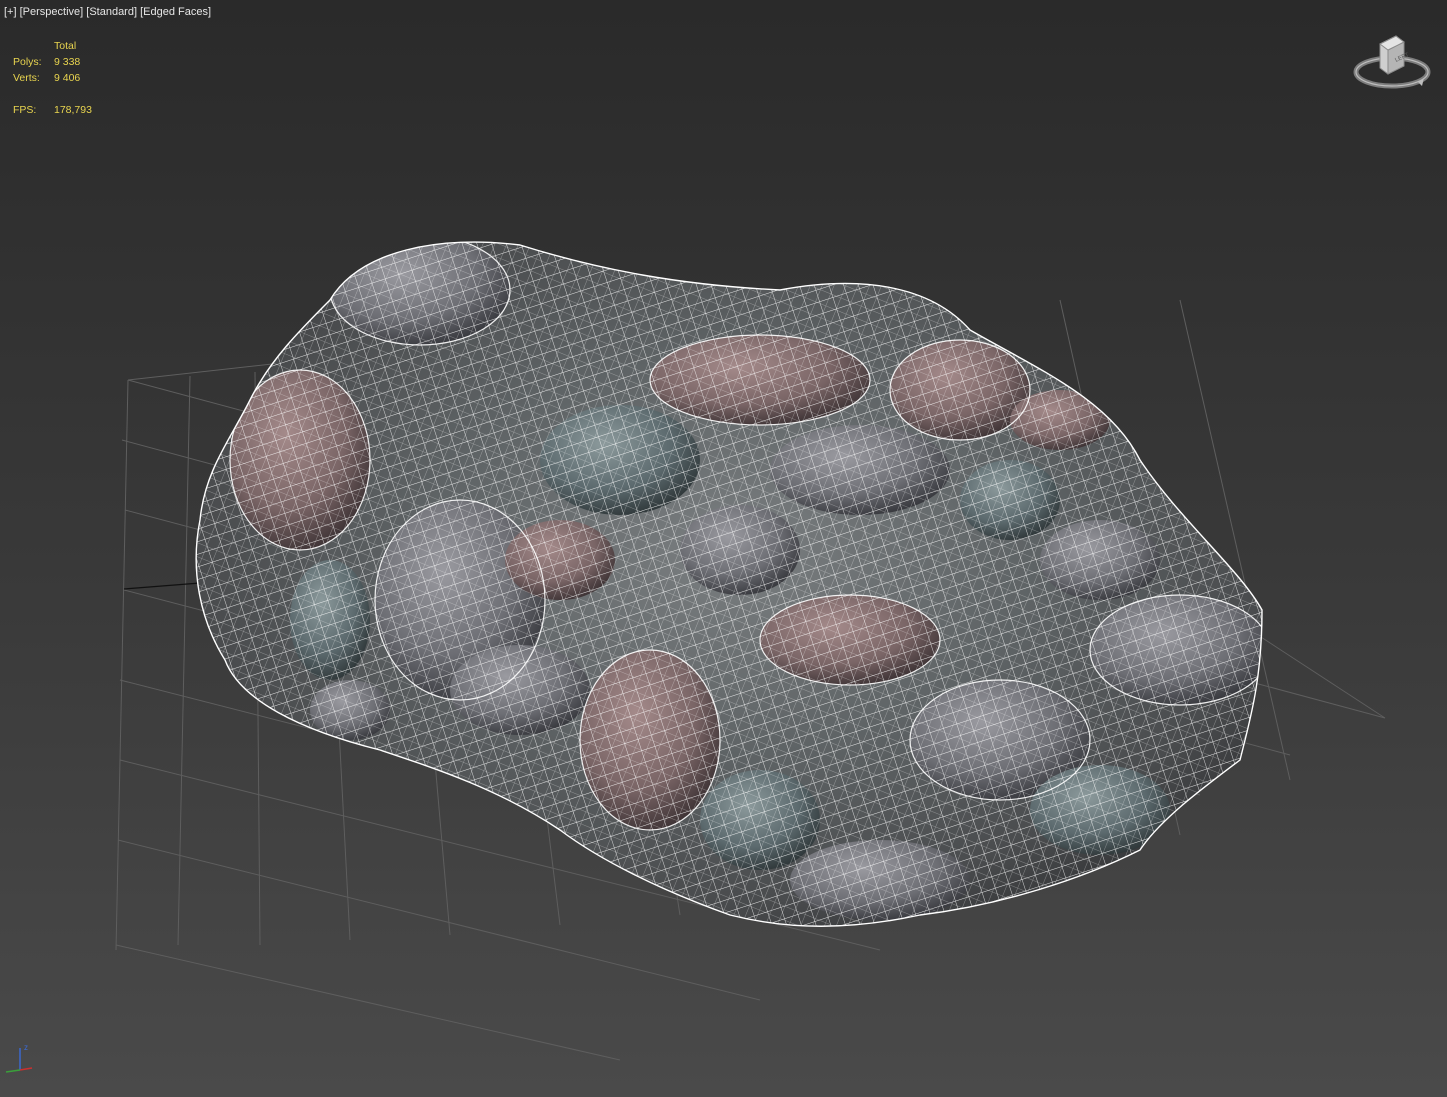 The height and width of the screenshot is (1097, 1447). Describe the element at coordinates (67, 62) in the screenshot. I see `polys-value: 9 338` at that location.